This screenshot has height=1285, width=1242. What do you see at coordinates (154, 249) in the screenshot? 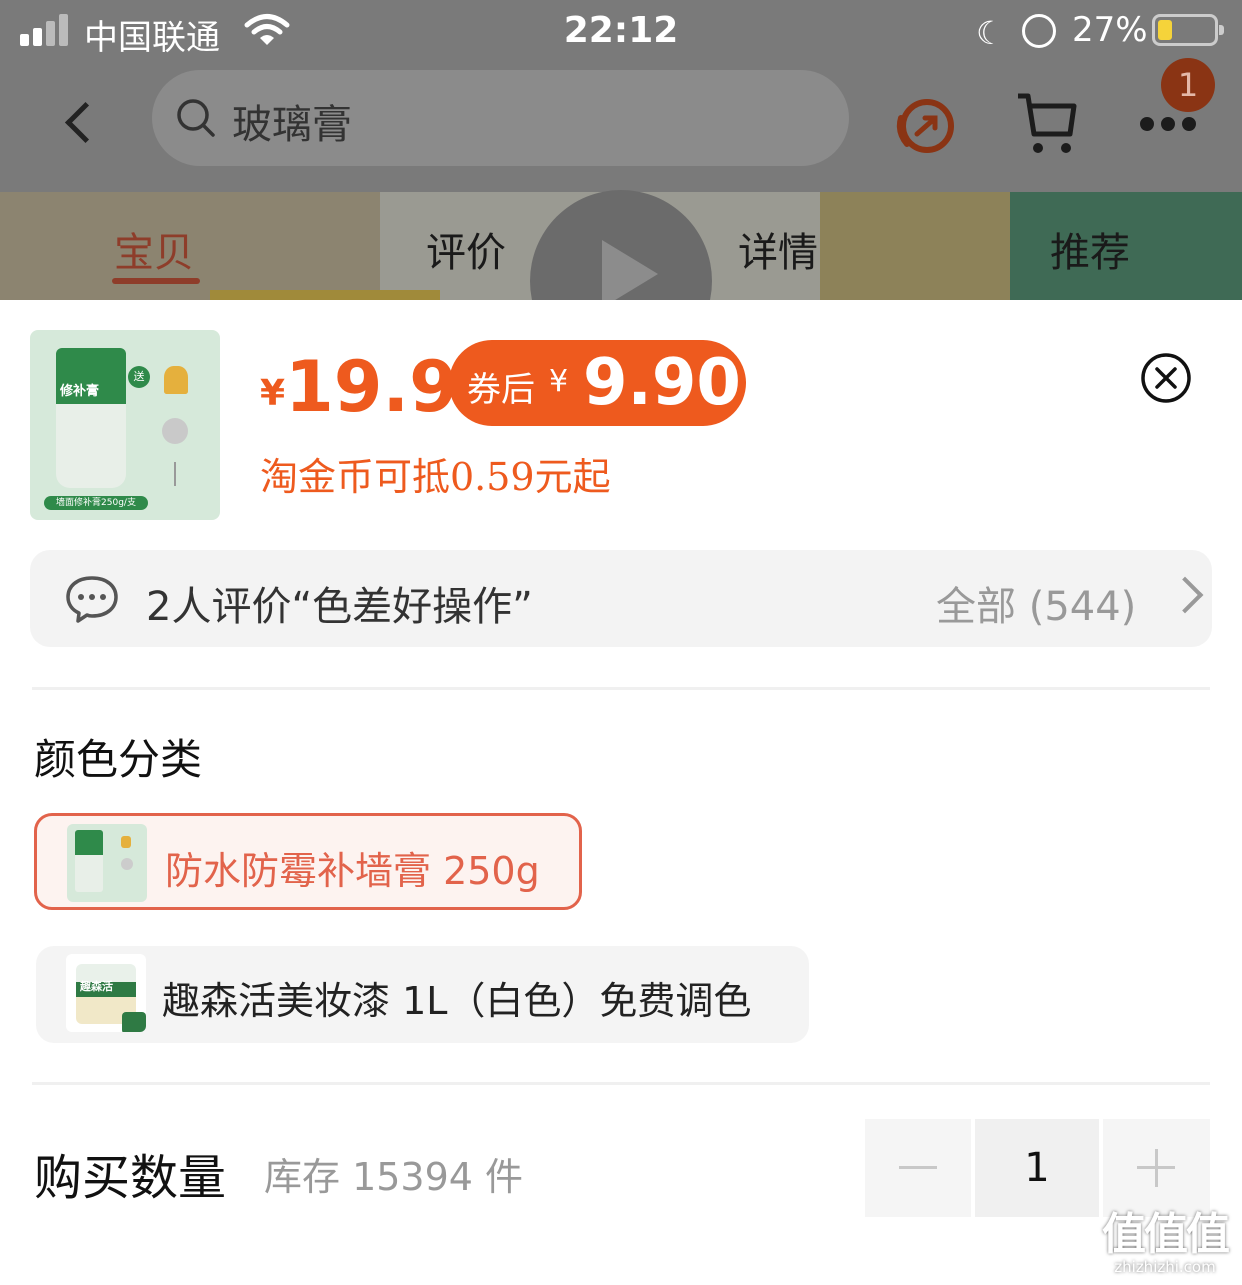
I see `tab-item: 宝贝` at bounding box center [154, 249].